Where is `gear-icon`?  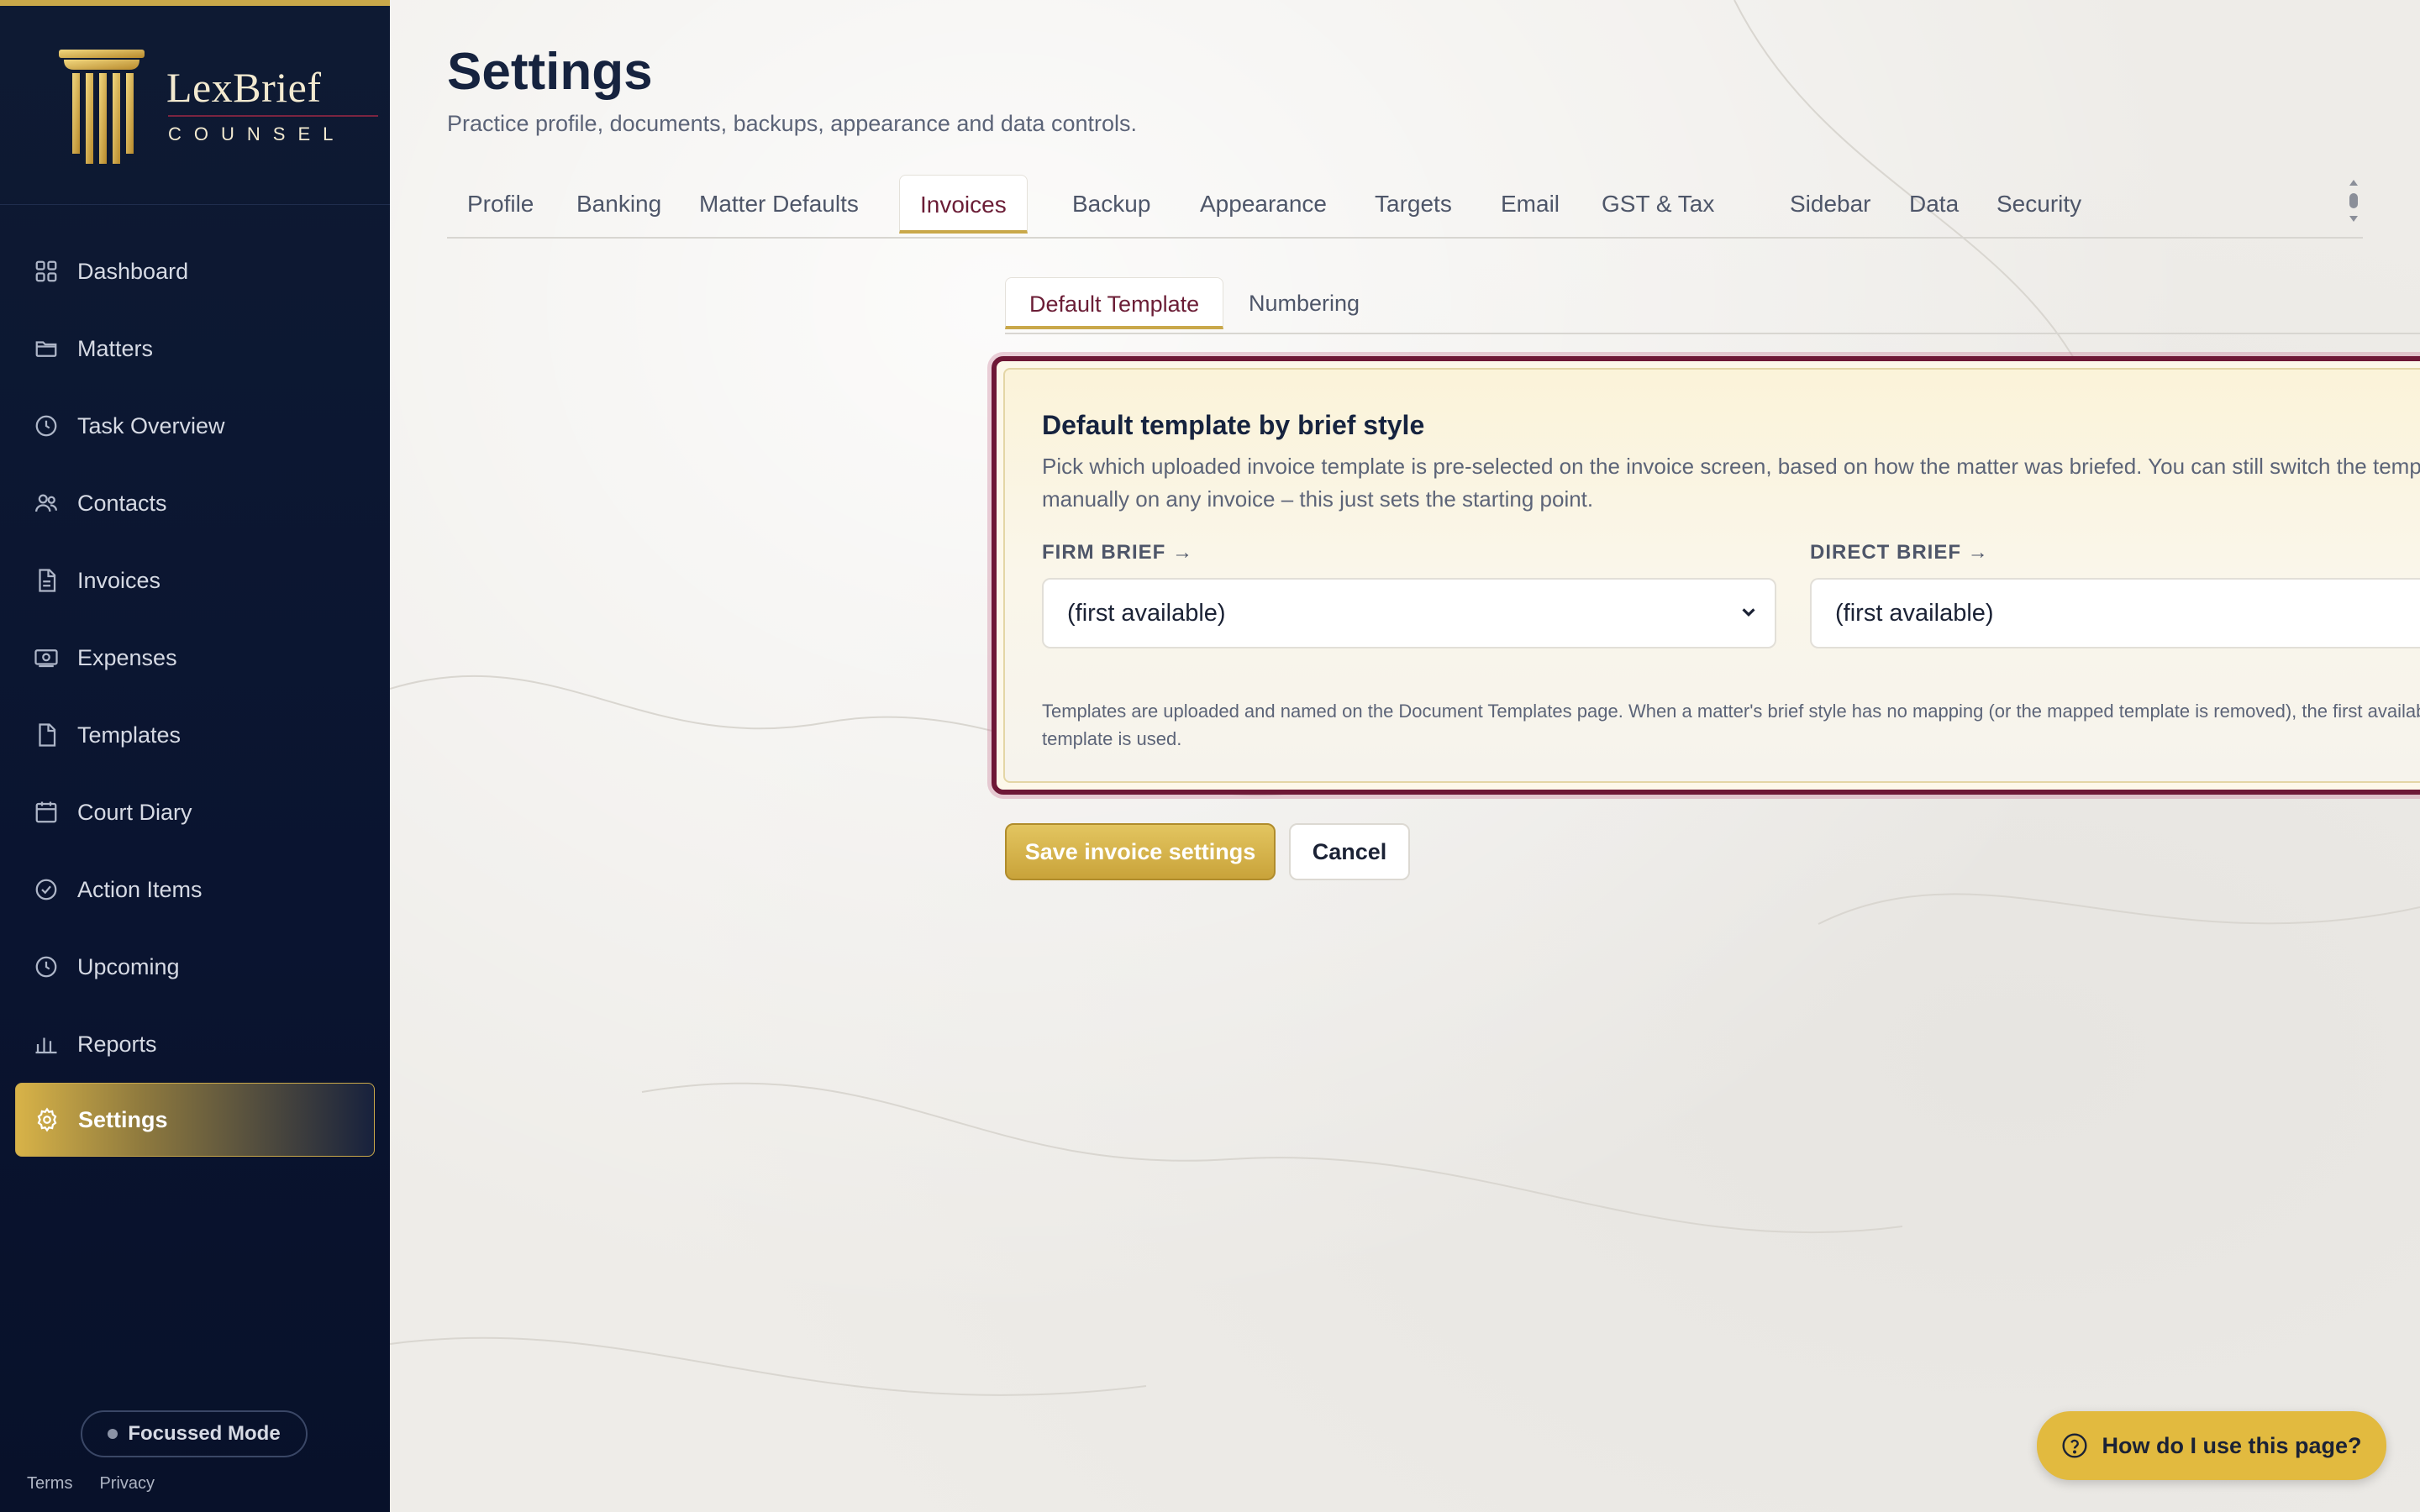
gear-icon is located at coordinates (47, 1119).